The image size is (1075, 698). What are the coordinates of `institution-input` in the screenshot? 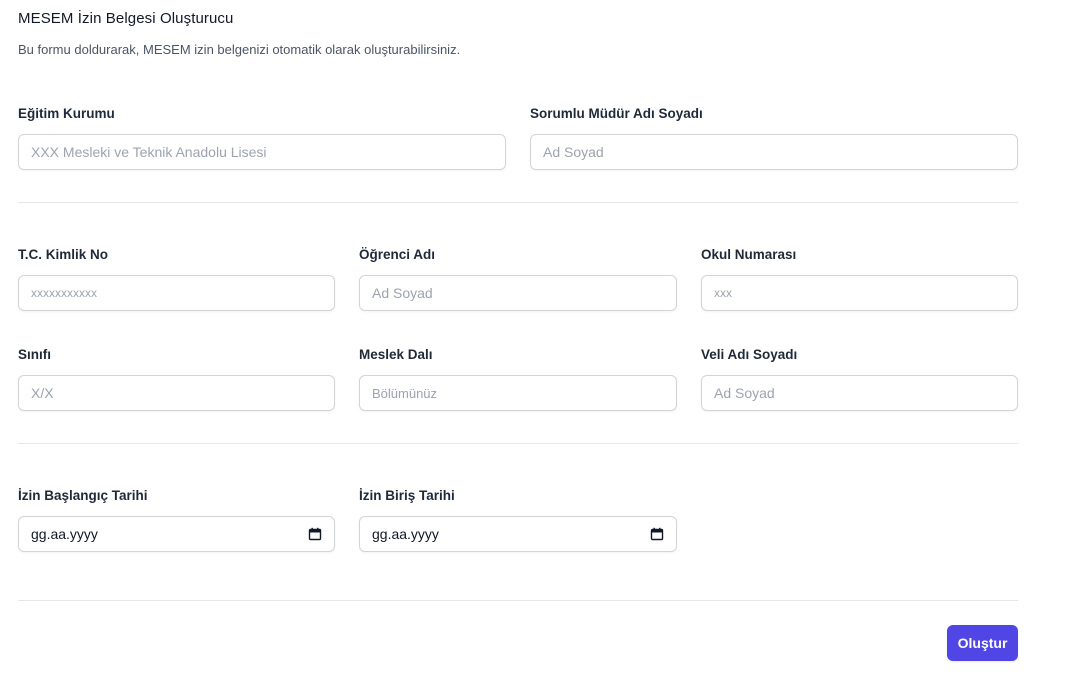 It's located at (262, 152).